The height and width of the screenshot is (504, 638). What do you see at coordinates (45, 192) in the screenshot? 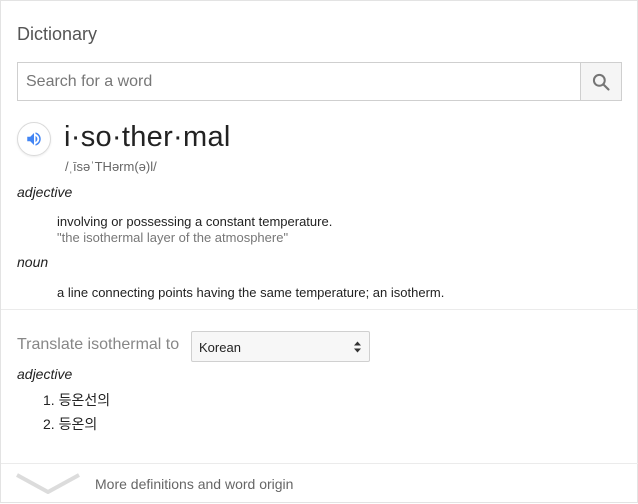
I see `part-of-speech-label: adjective` at bounding box center [45, 192].